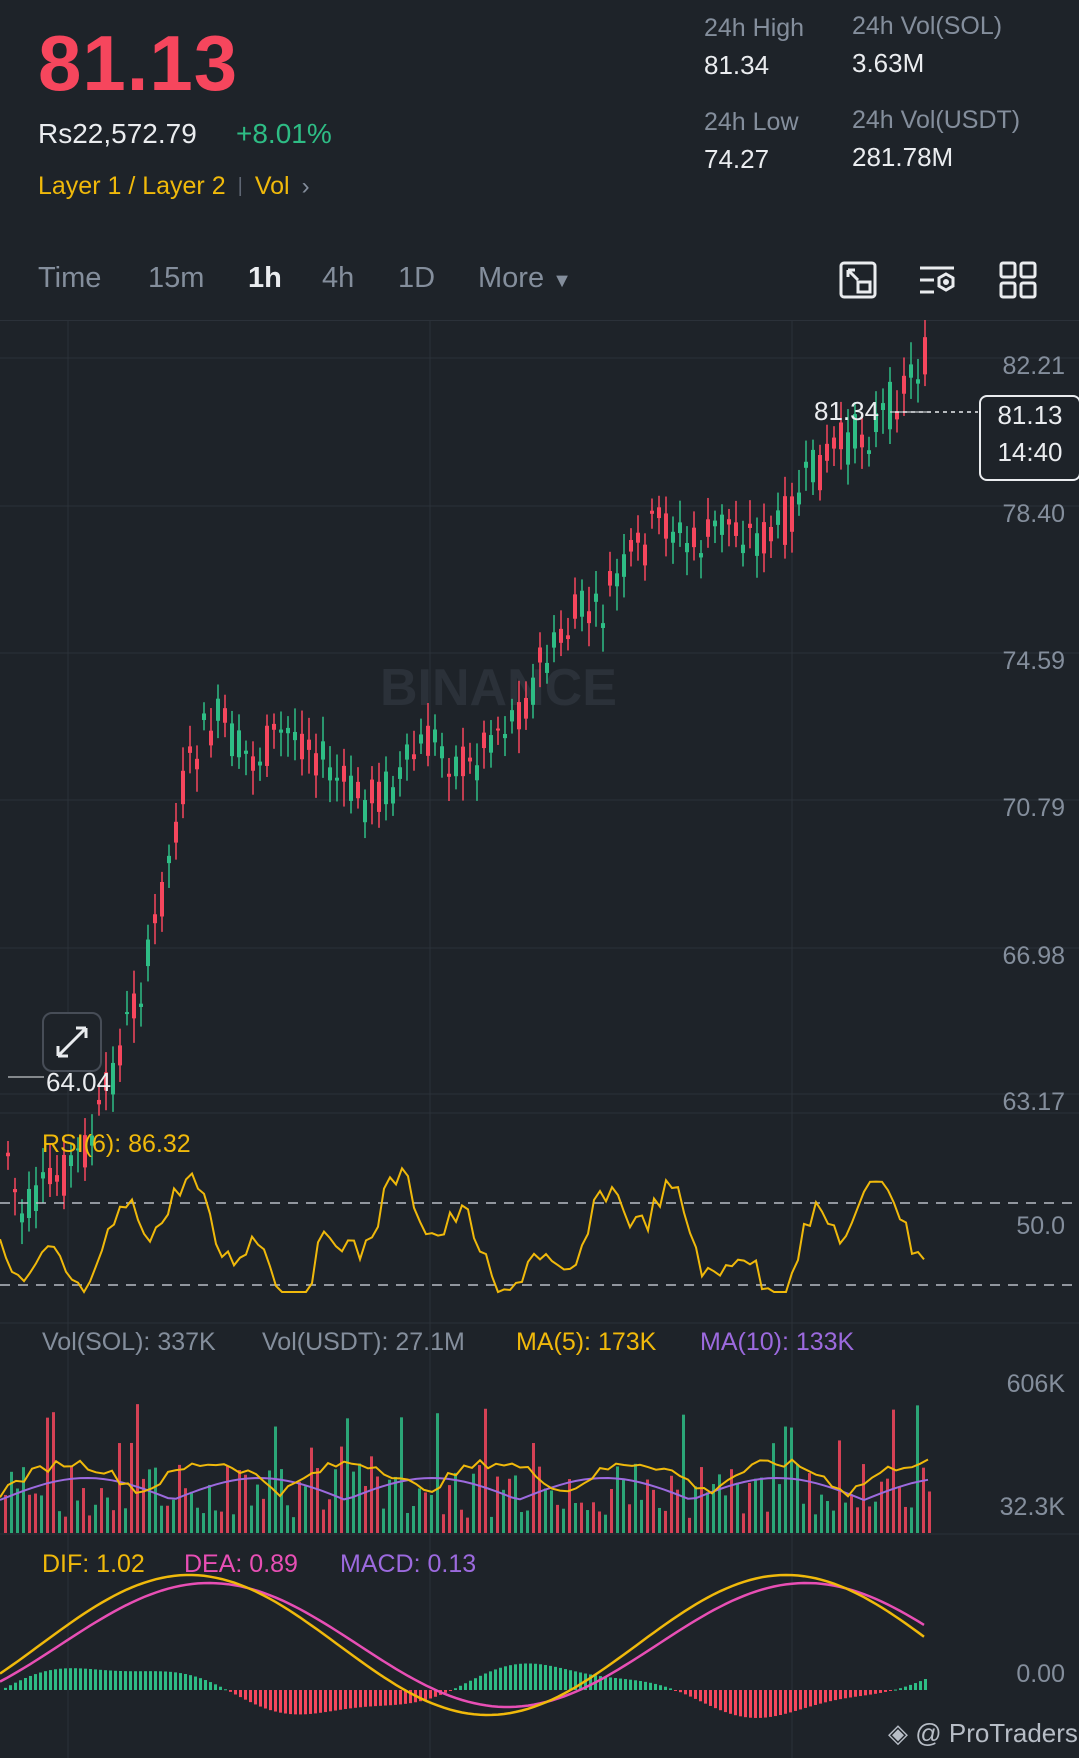  I want to click on tag-row: Layer 1 / Layer 2 | Vol ›, so click(174, 186).